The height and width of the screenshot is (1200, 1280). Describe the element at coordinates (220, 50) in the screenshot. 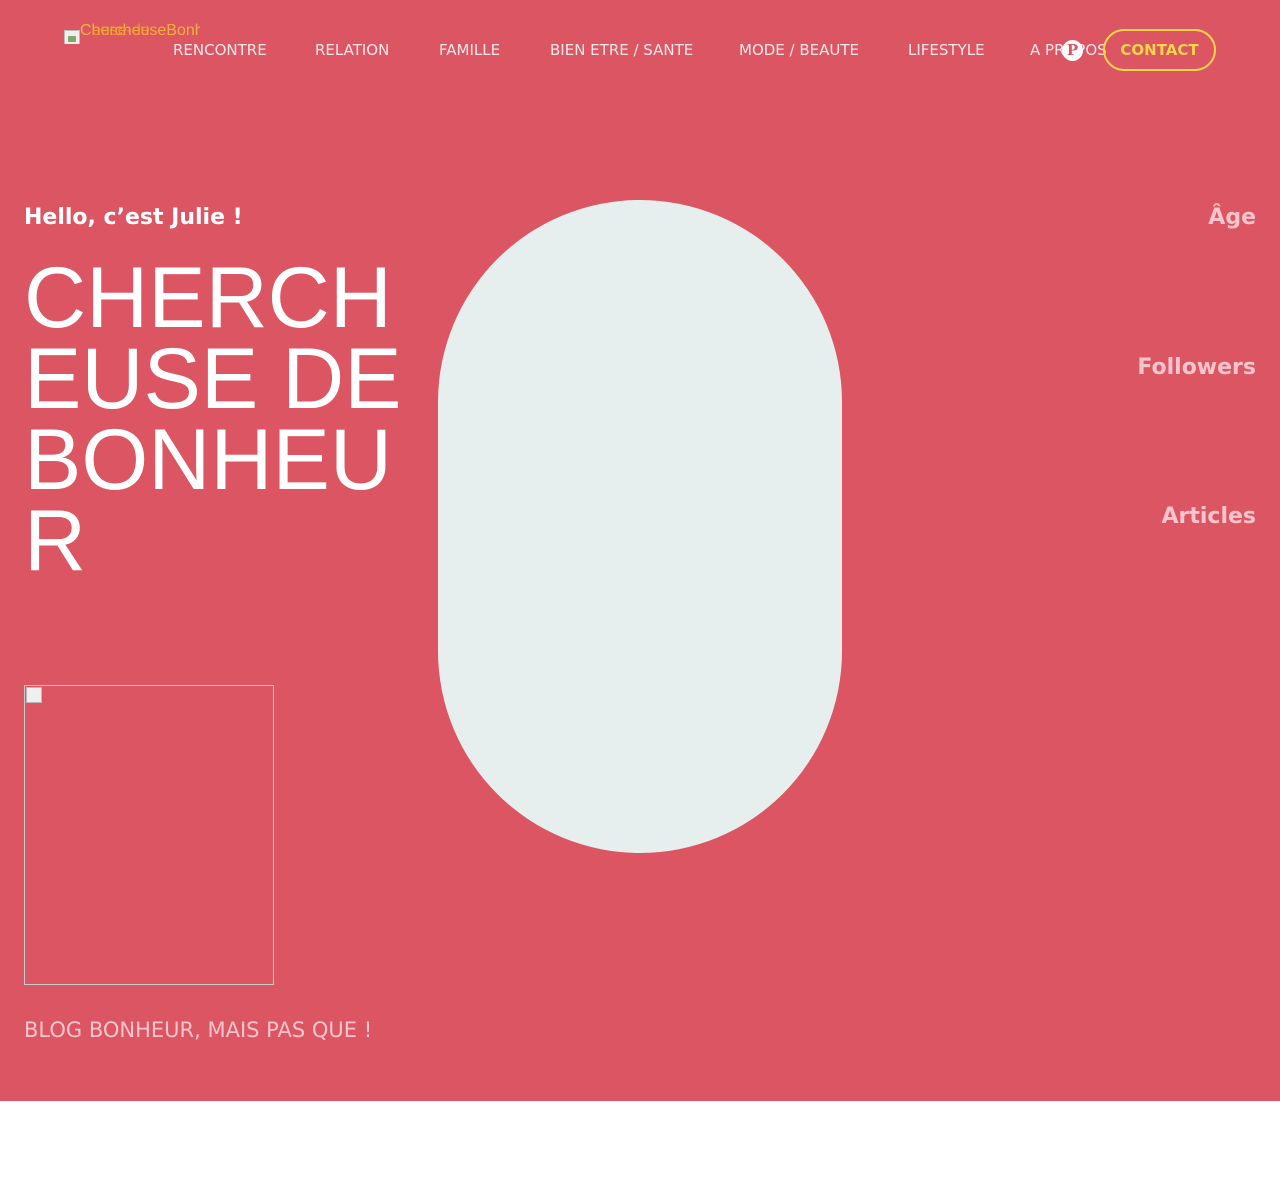

I see `nav-item-rencontre: RENCONTRE` at that location.